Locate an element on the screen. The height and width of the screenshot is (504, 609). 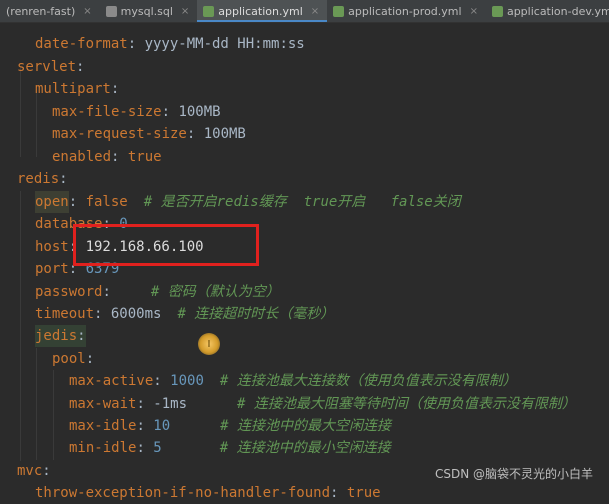
yaml-key: servlet is located at coordinates (47, 67).